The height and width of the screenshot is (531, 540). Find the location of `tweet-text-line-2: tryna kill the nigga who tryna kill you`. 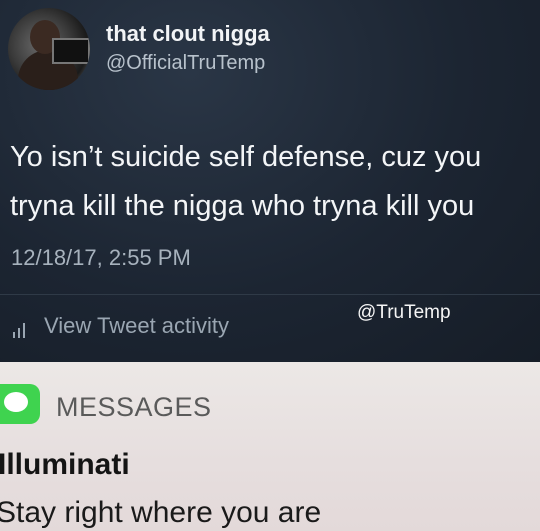

tweet-text-line-2: tryna kill the nigga who tryna kill you is located at coordinates (242, 206).